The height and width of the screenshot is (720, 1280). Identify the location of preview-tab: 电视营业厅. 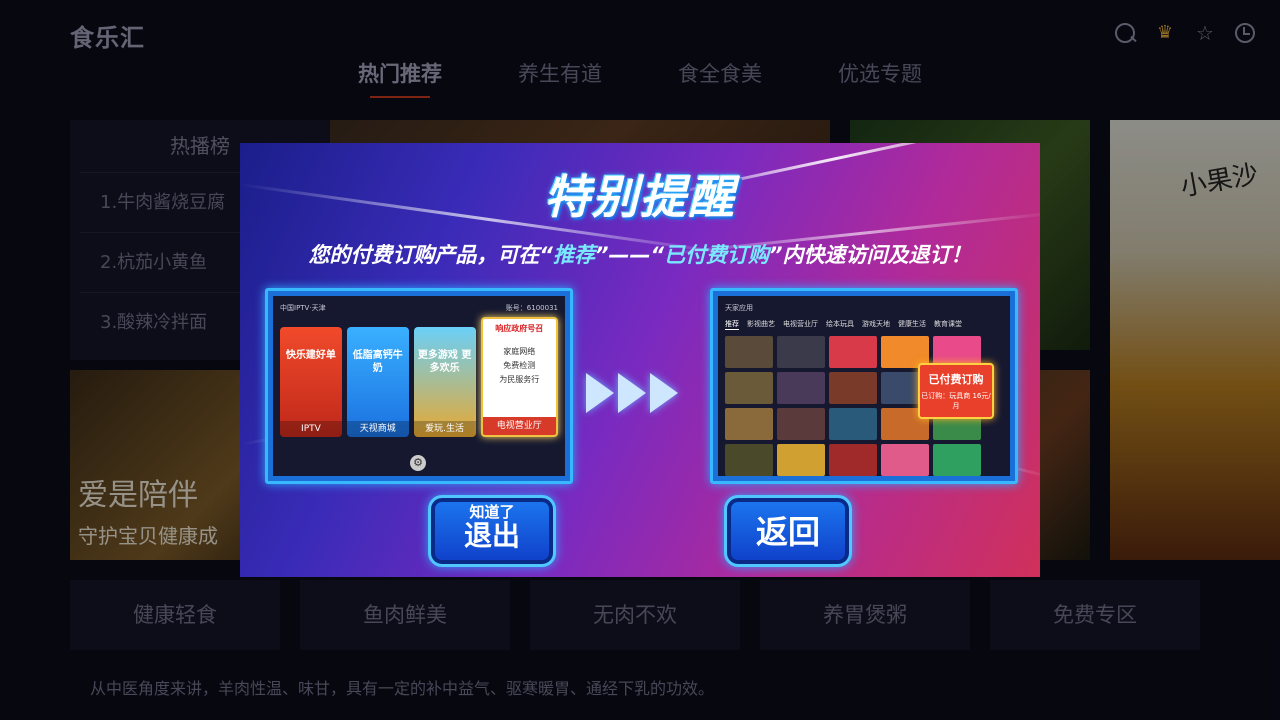
(800, 324).